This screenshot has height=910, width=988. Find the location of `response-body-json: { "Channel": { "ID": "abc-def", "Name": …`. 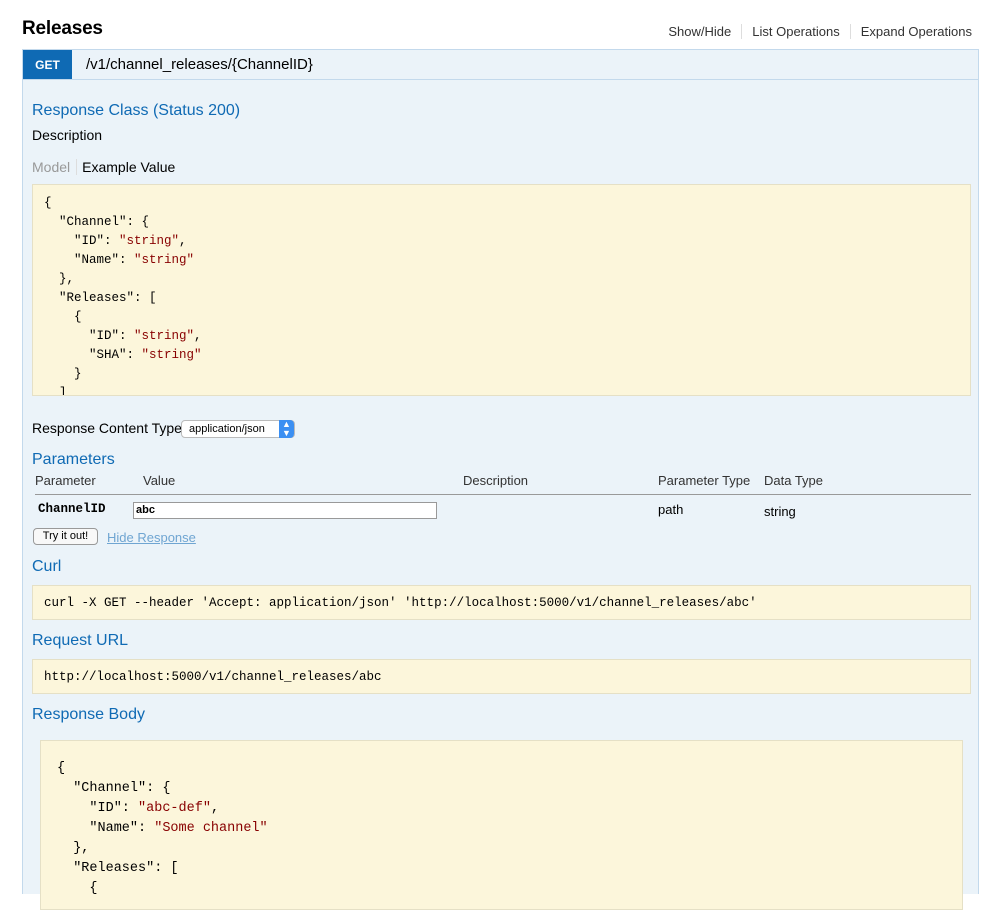

response-body-json: { "Channel": { "ID": "abc-def", "Name": … is located at coordinates (509, 829).